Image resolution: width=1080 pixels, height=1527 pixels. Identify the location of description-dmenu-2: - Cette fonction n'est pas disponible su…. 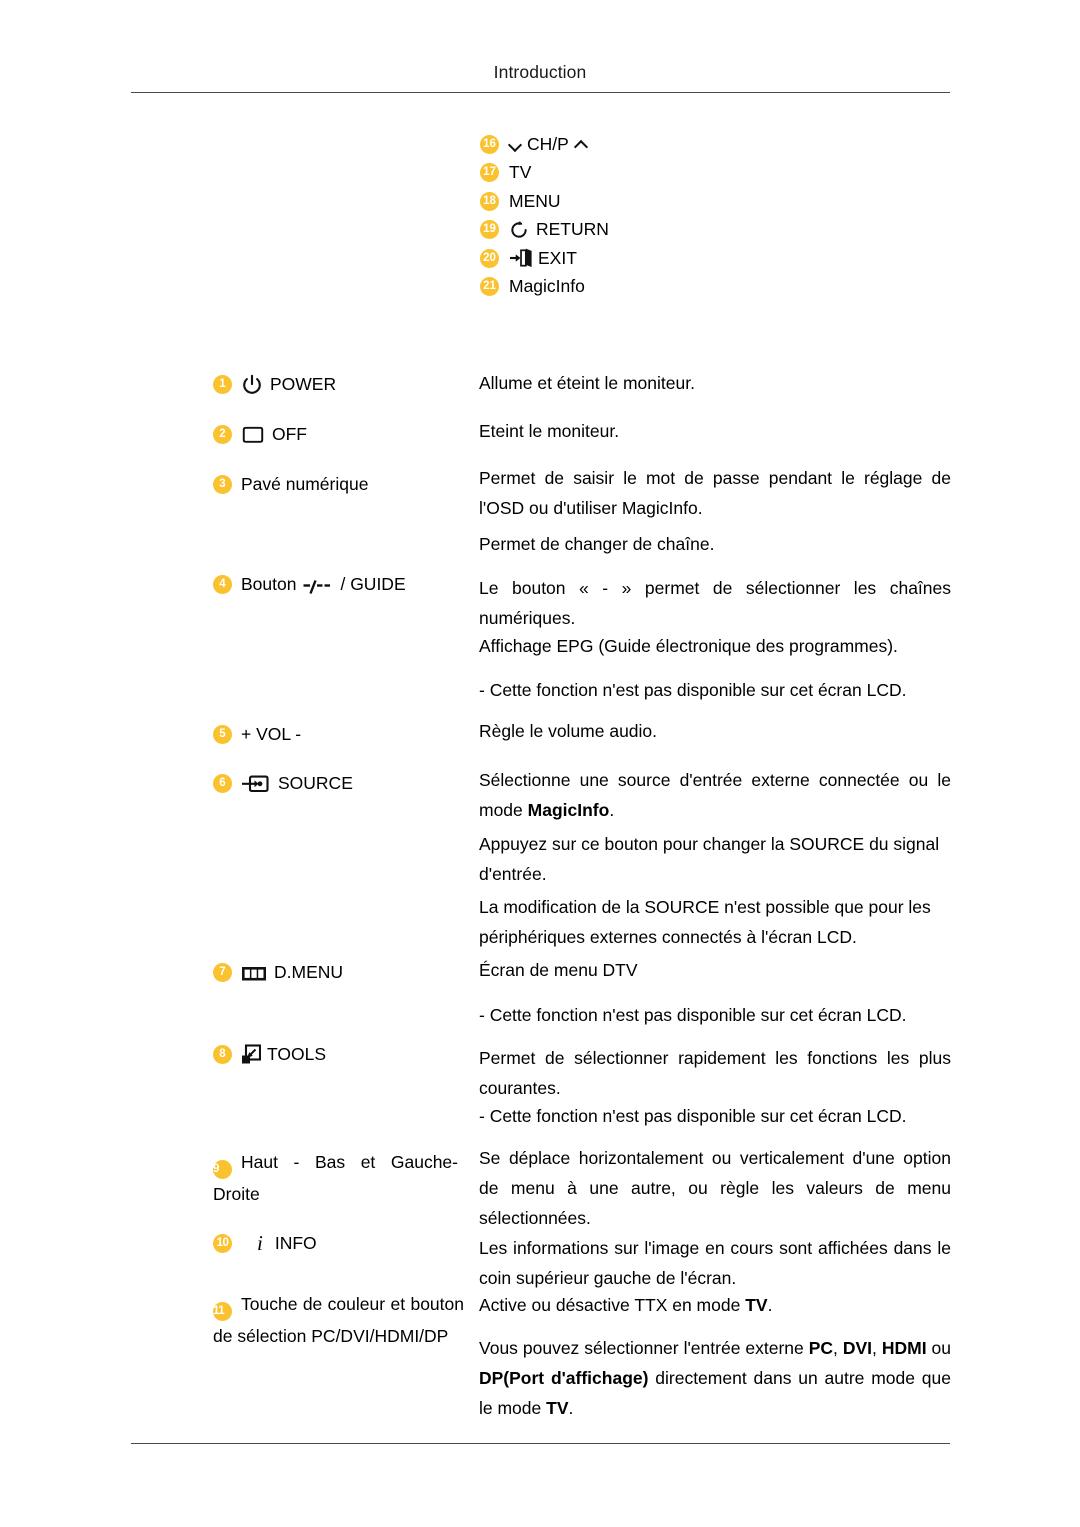
(715, 1015).